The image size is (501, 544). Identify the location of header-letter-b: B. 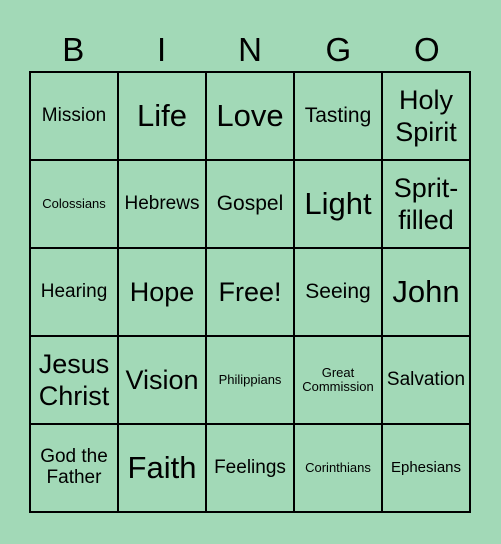
(73, 49).